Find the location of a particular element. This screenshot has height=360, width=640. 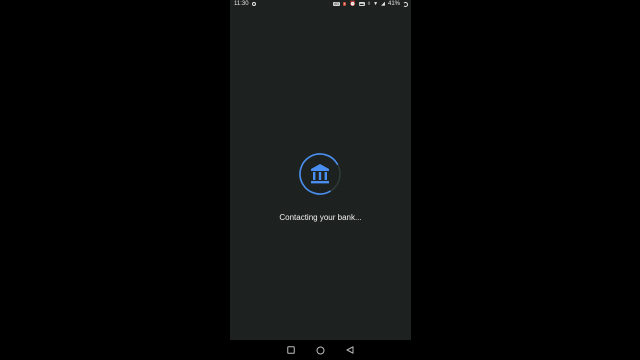

loading-spinner is located at coordinates (320, 174).